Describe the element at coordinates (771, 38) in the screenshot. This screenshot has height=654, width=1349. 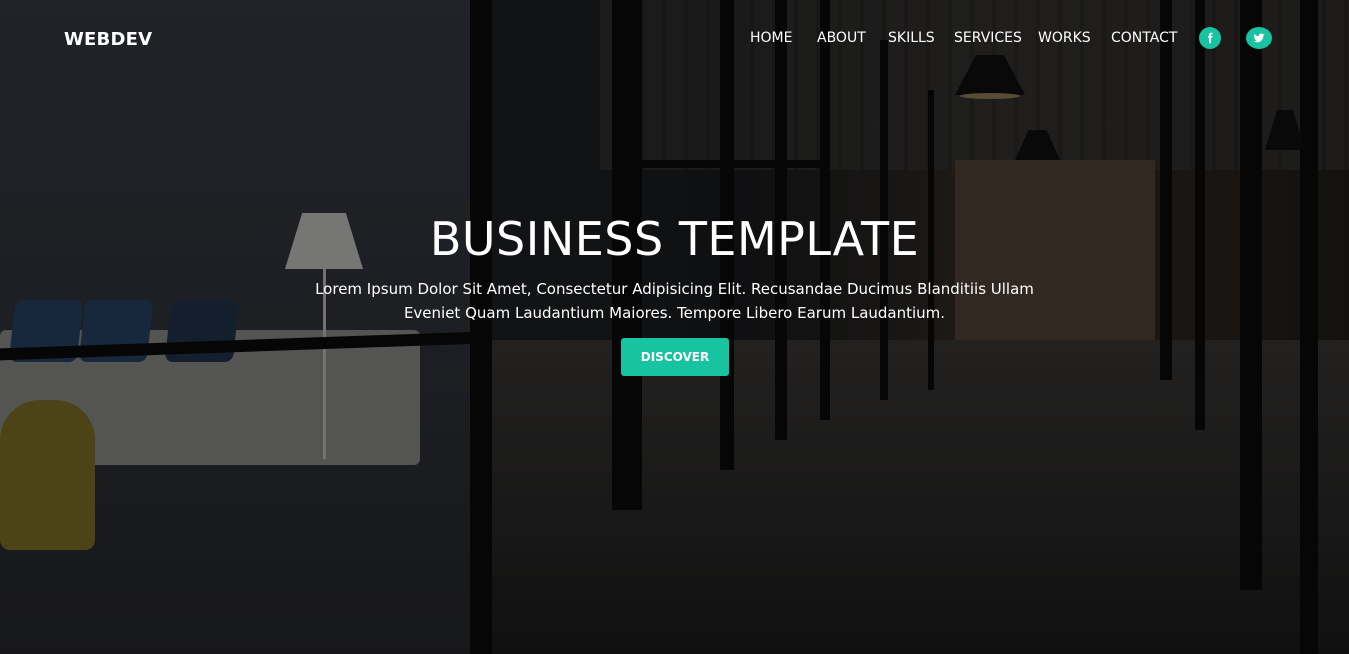
I see `nav-item-home: HOME` at that location.